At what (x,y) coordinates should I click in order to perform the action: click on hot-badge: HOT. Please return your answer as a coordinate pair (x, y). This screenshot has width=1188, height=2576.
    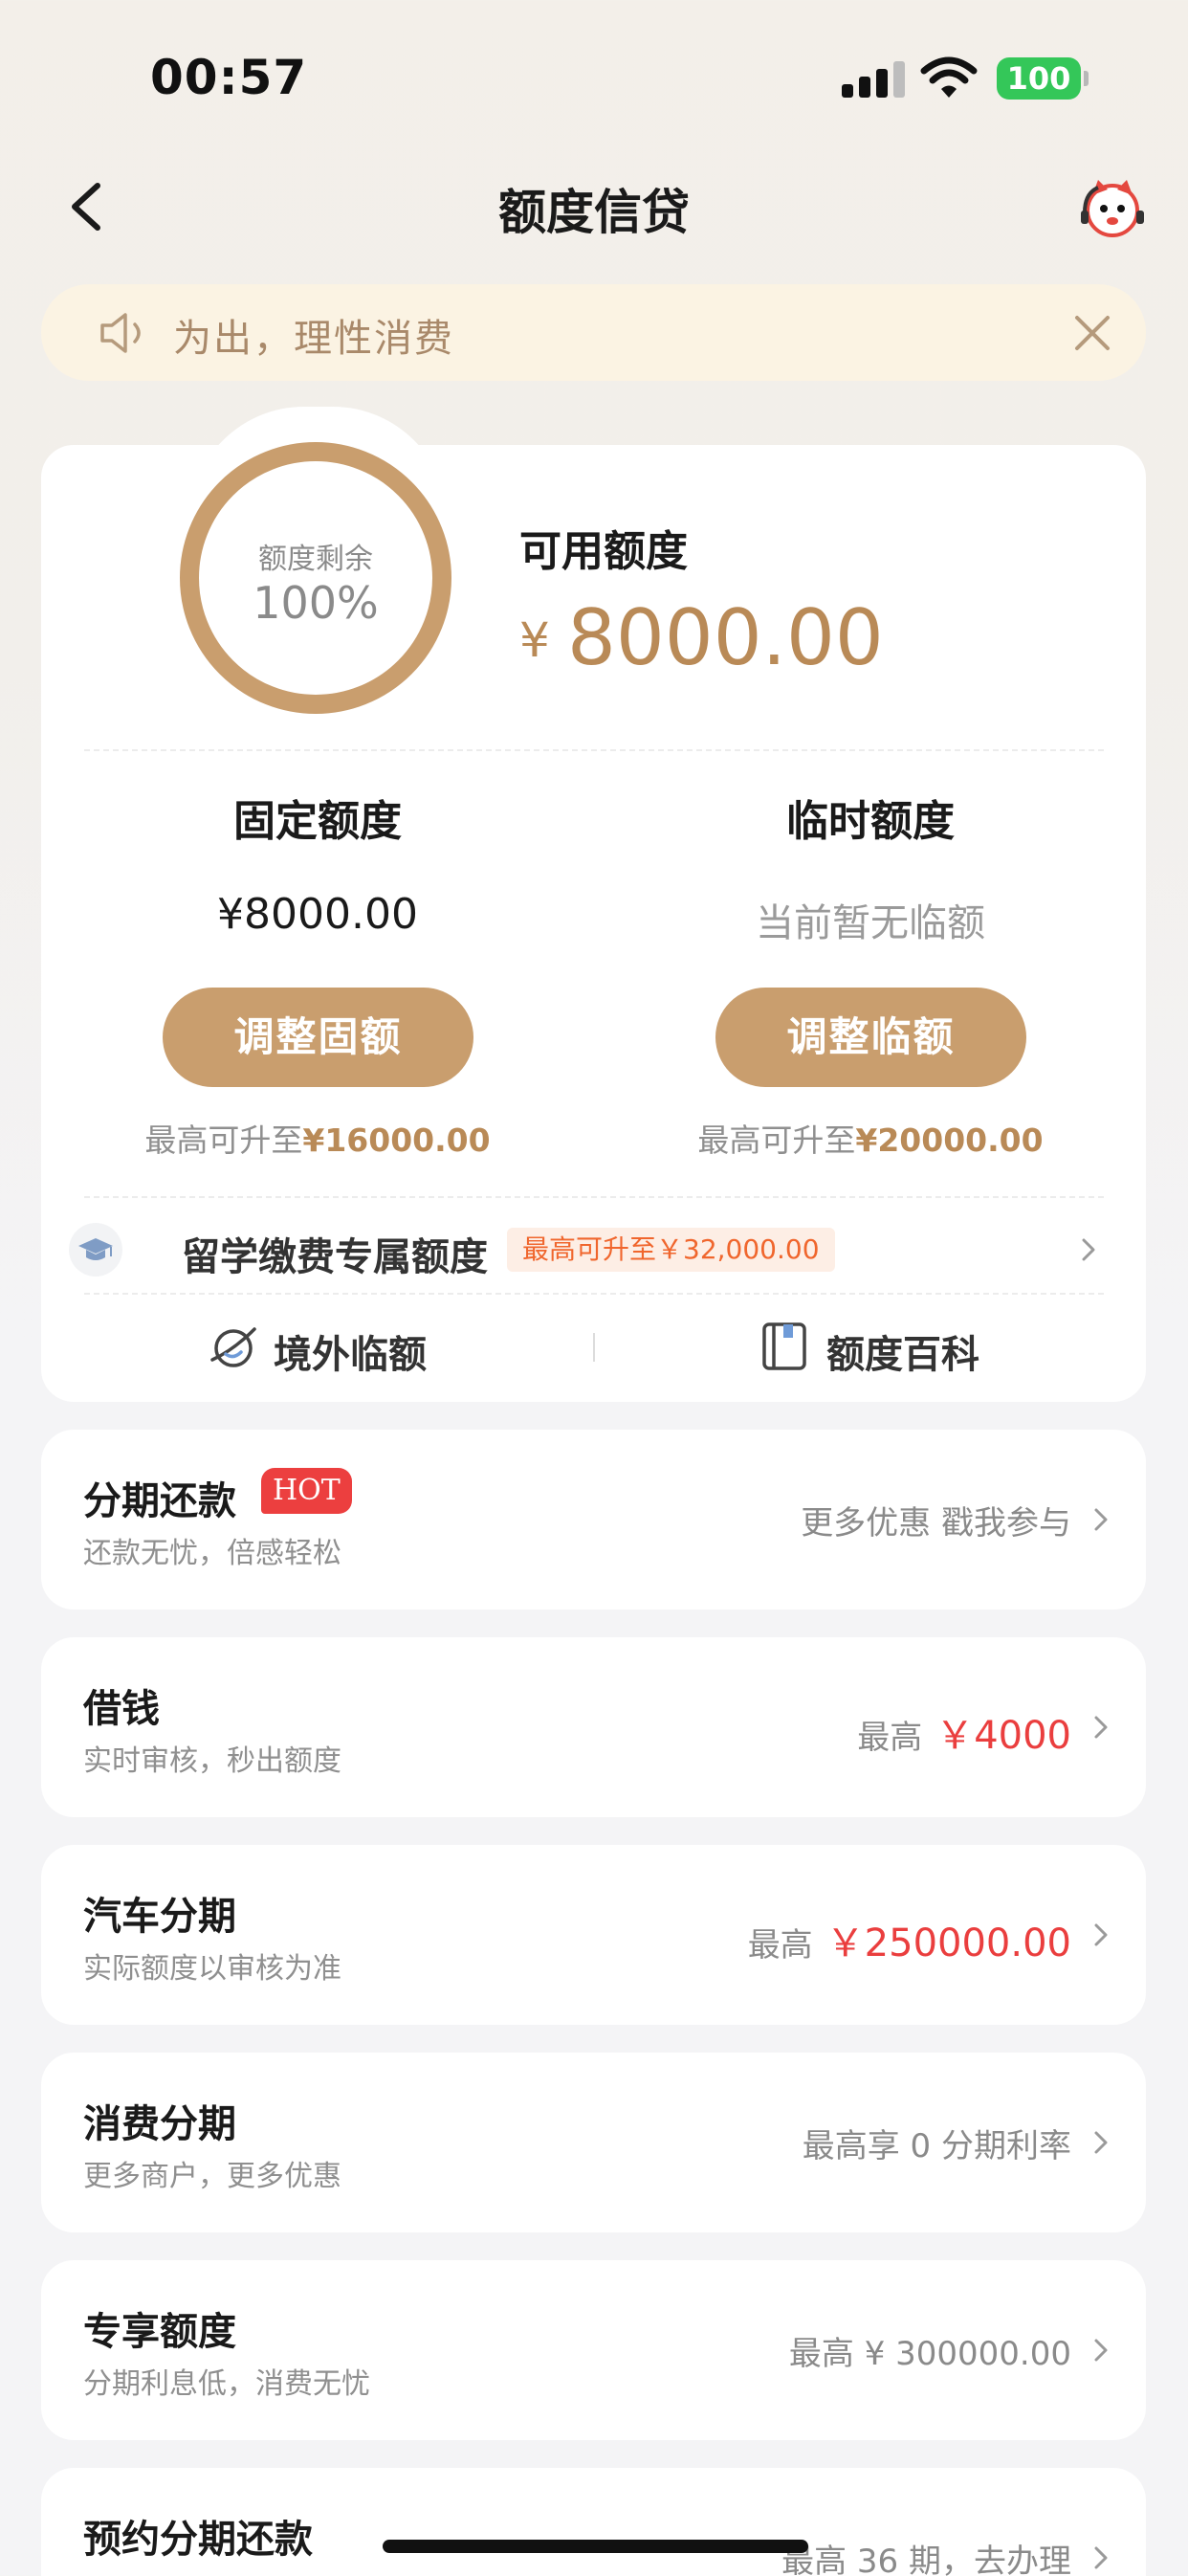
    Looking at the image, I should click on (306, 1491).